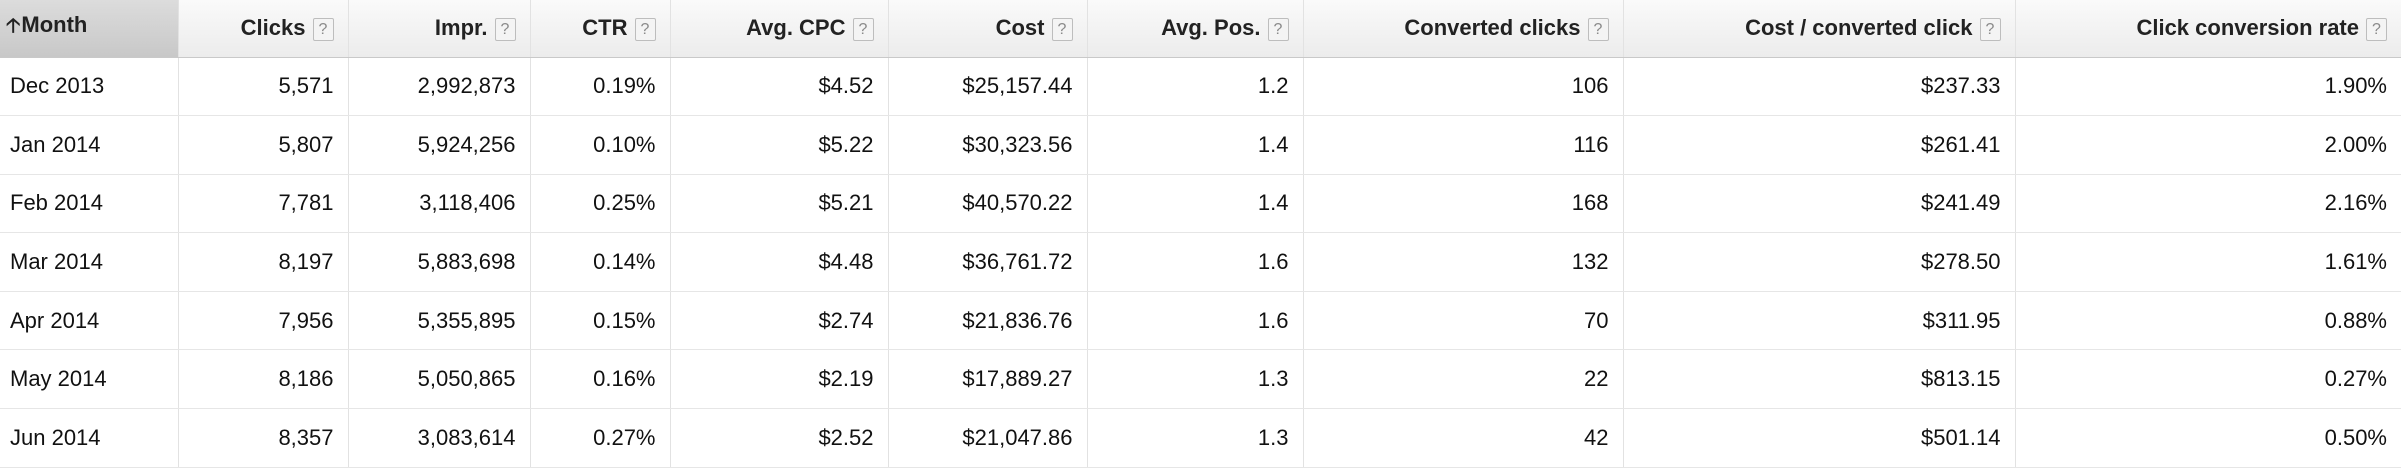 This screenshot has width=2401, height=469. I want to click on column-header-avg-cpc: Avg. CPC?, so click(779, 29).